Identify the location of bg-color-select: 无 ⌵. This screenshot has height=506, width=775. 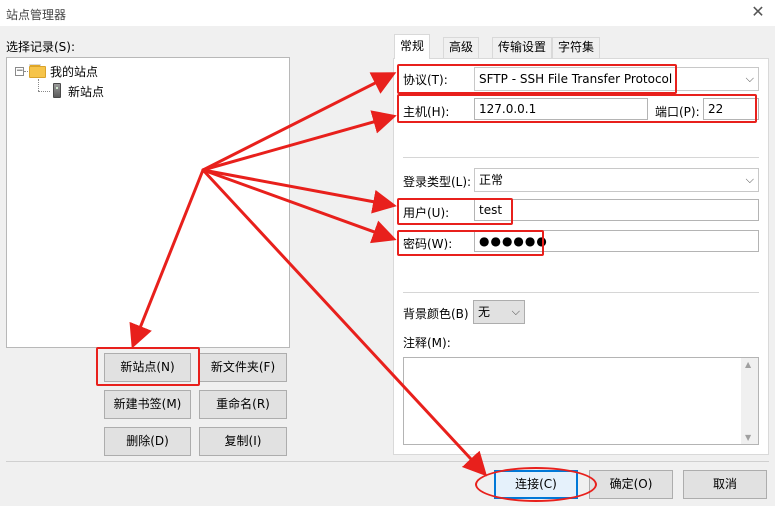
(499, 312).